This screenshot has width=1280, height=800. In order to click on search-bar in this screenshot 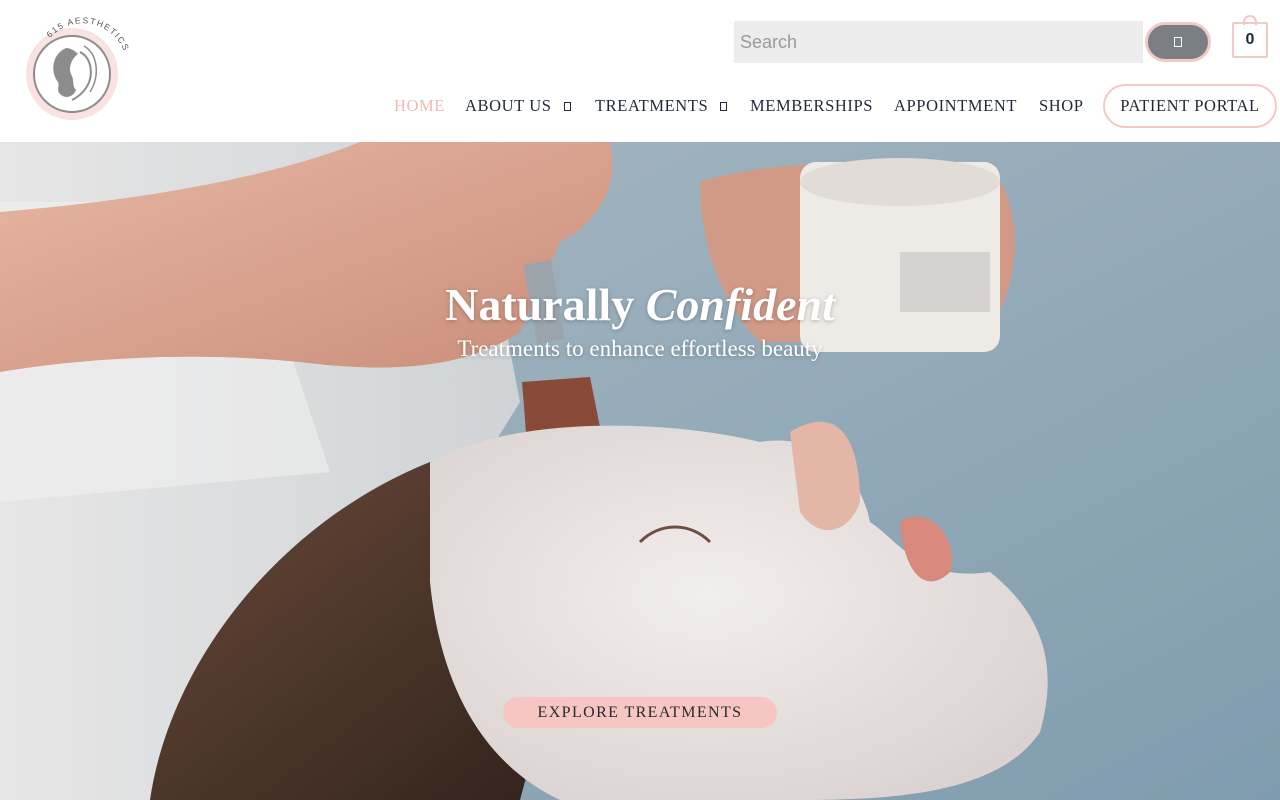, I will do `click(938, 42)`.